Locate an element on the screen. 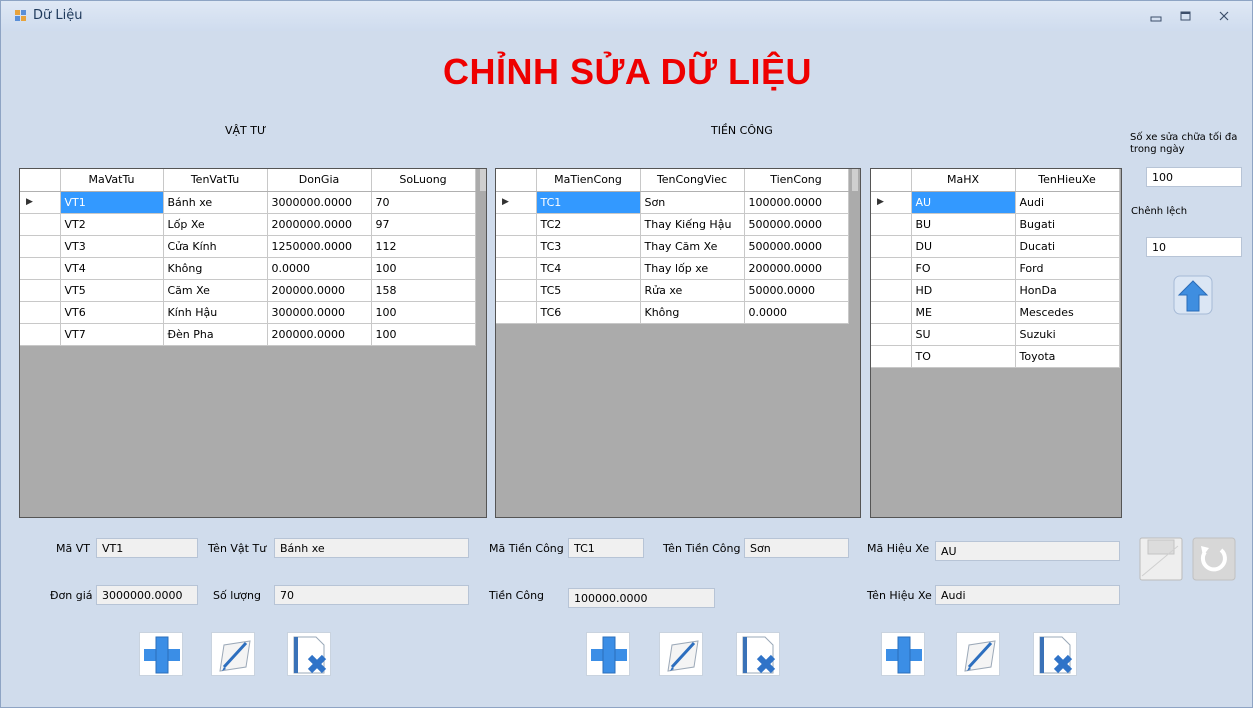 This screenshot has width=1253, height=708. table-cell: Bánh xe is located at coordinates (215, 202).